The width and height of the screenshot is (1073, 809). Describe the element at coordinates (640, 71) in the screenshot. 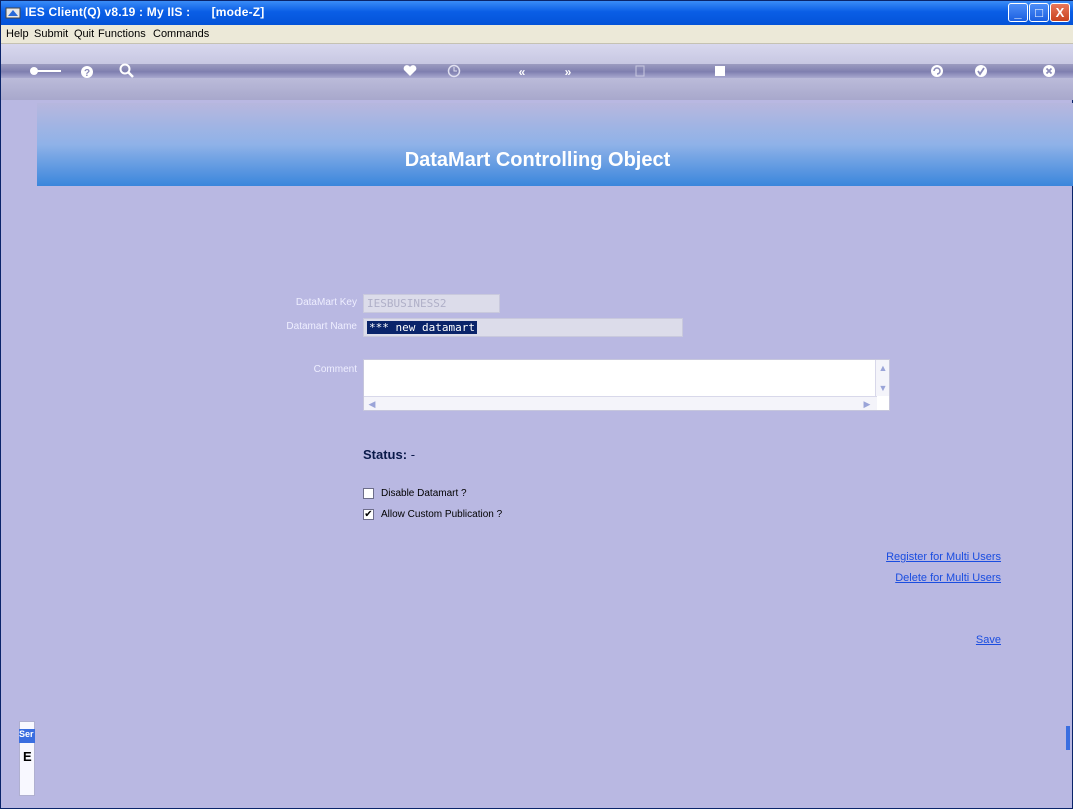

I see `document-icon` at that location.